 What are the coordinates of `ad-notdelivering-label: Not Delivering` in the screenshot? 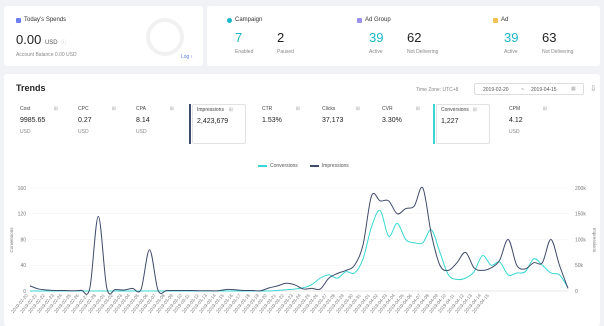 It's located at (558, 52).